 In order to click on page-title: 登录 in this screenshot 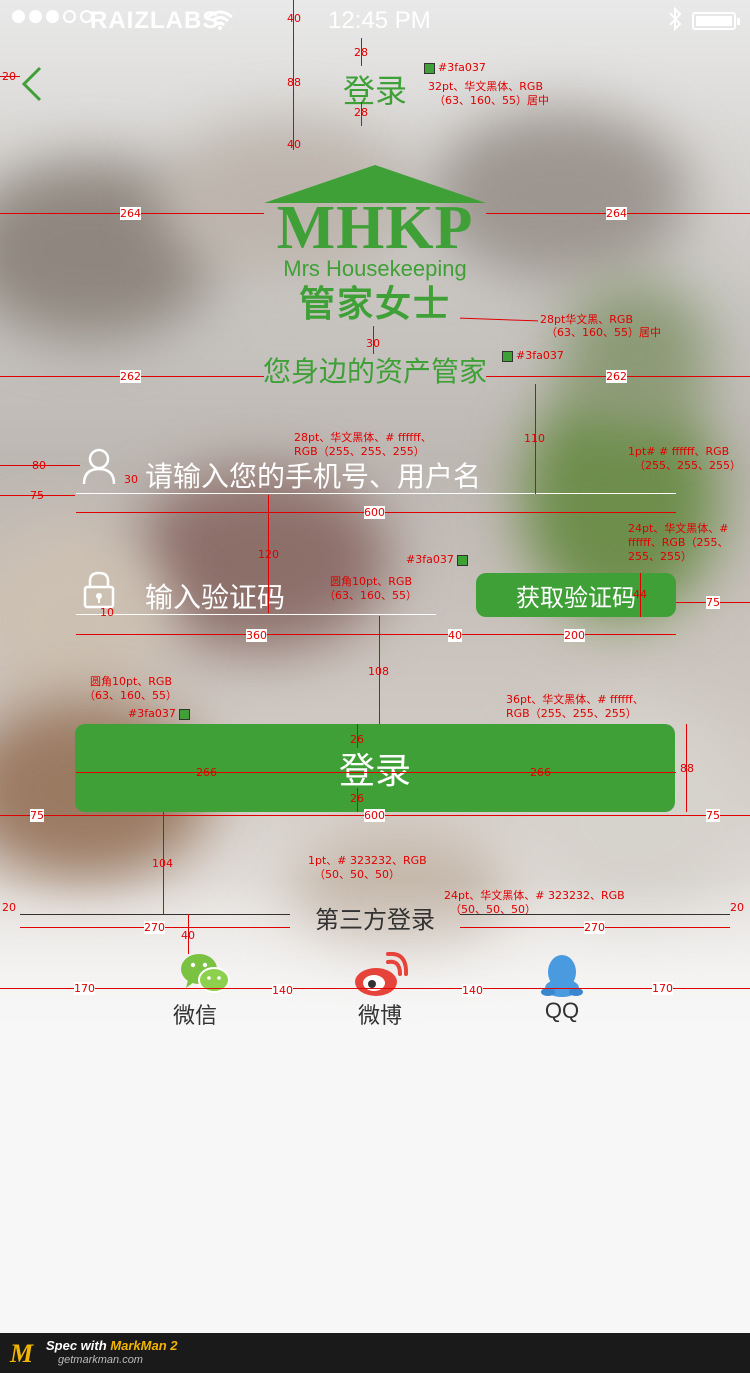, I will do `click(374, 91)`.